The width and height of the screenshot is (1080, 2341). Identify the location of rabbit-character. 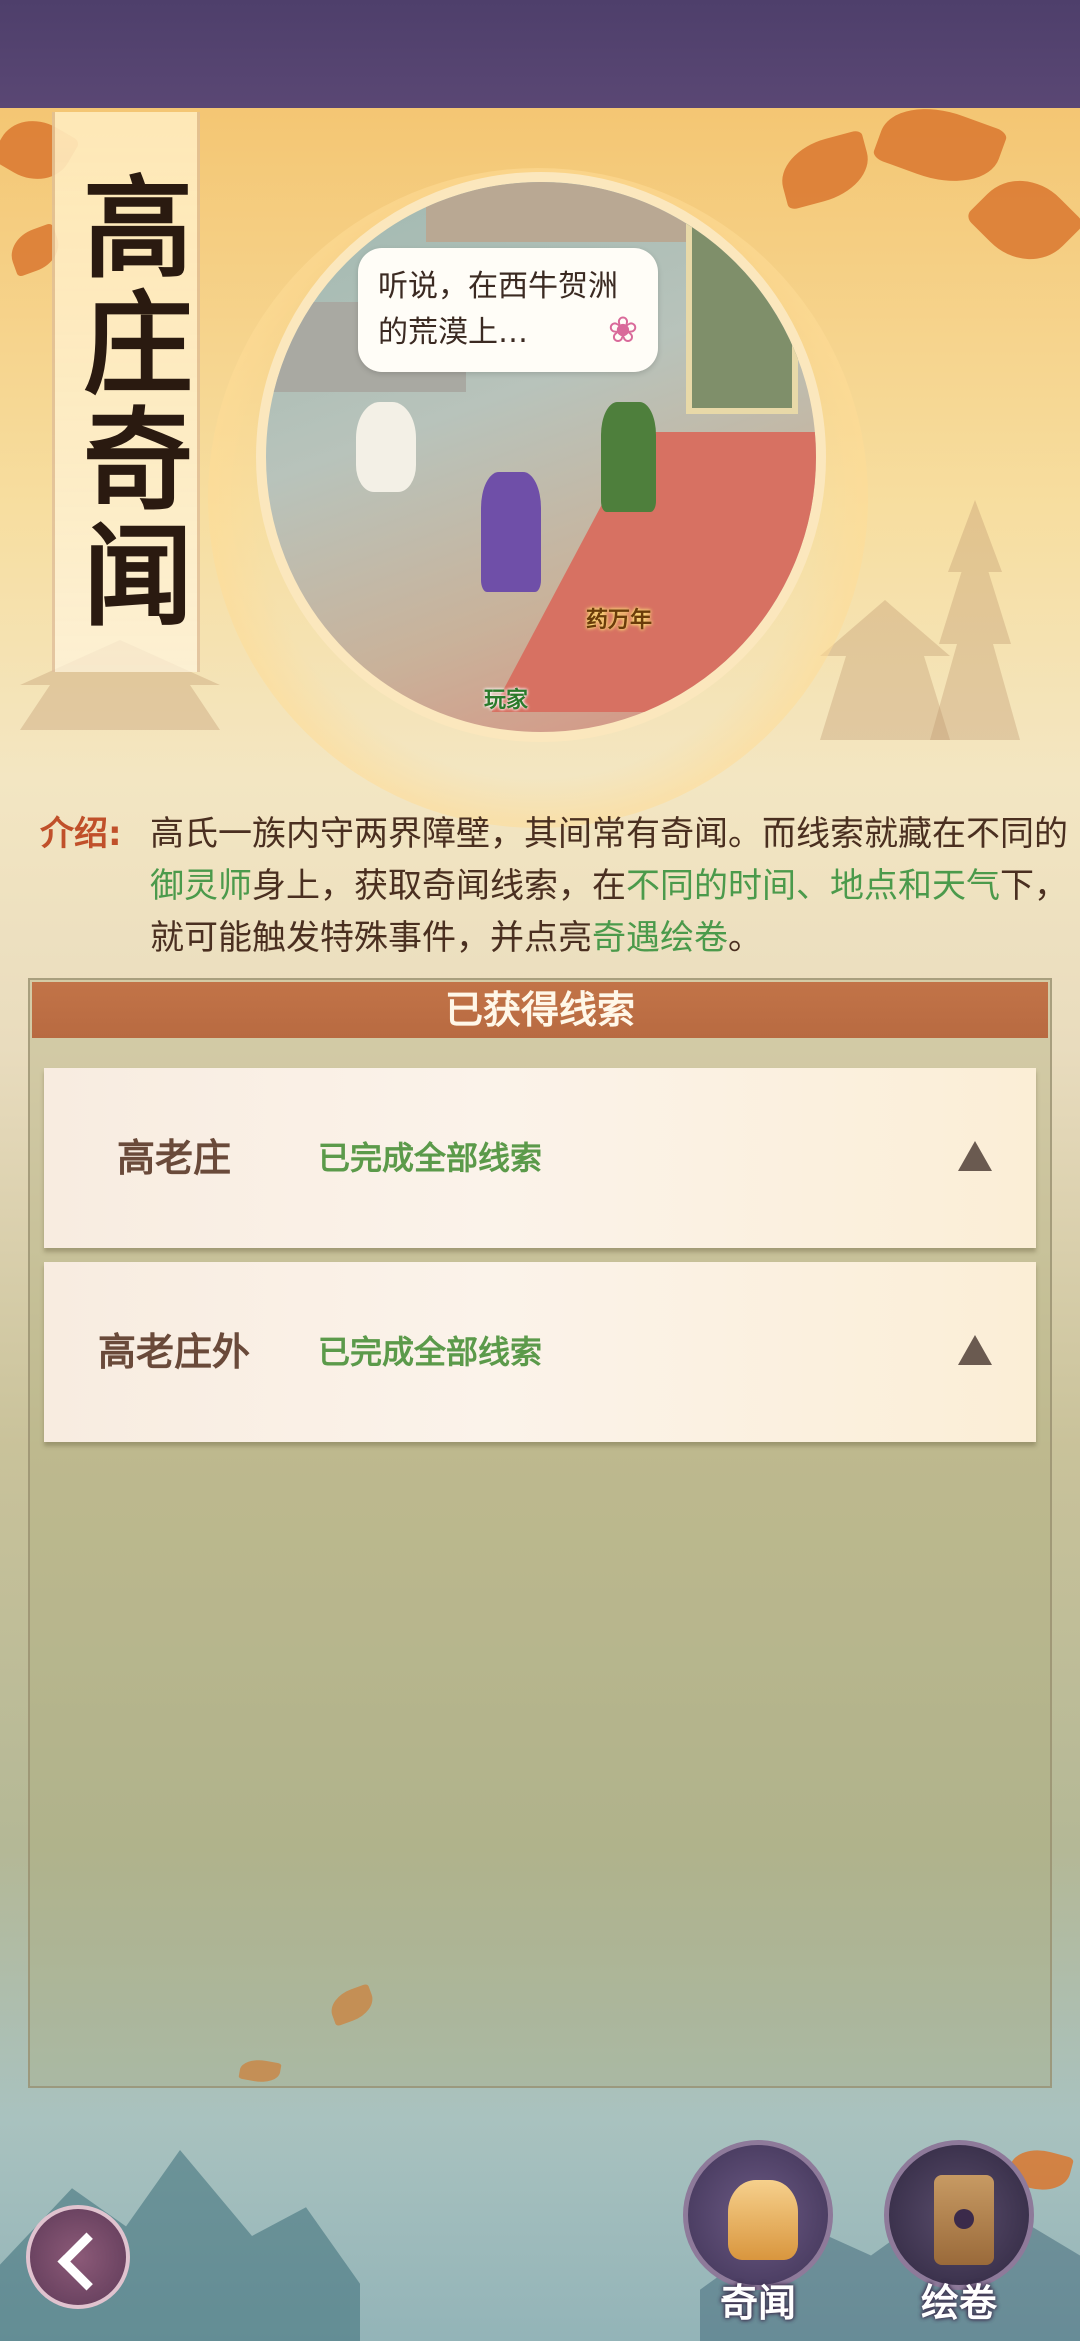
(386, 447).